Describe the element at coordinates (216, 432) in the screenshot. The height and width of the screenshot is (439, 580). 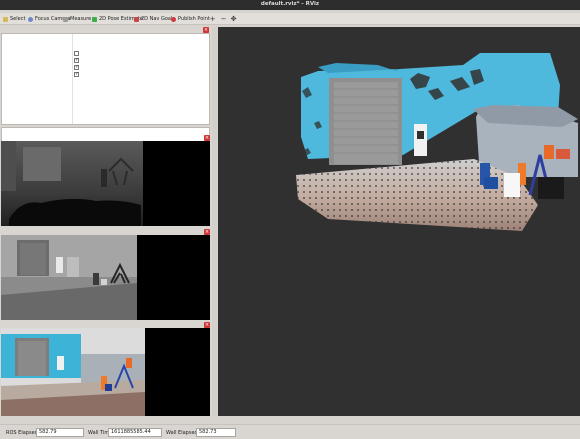
I see `wall-elapsed-field: 582.73` at that location.